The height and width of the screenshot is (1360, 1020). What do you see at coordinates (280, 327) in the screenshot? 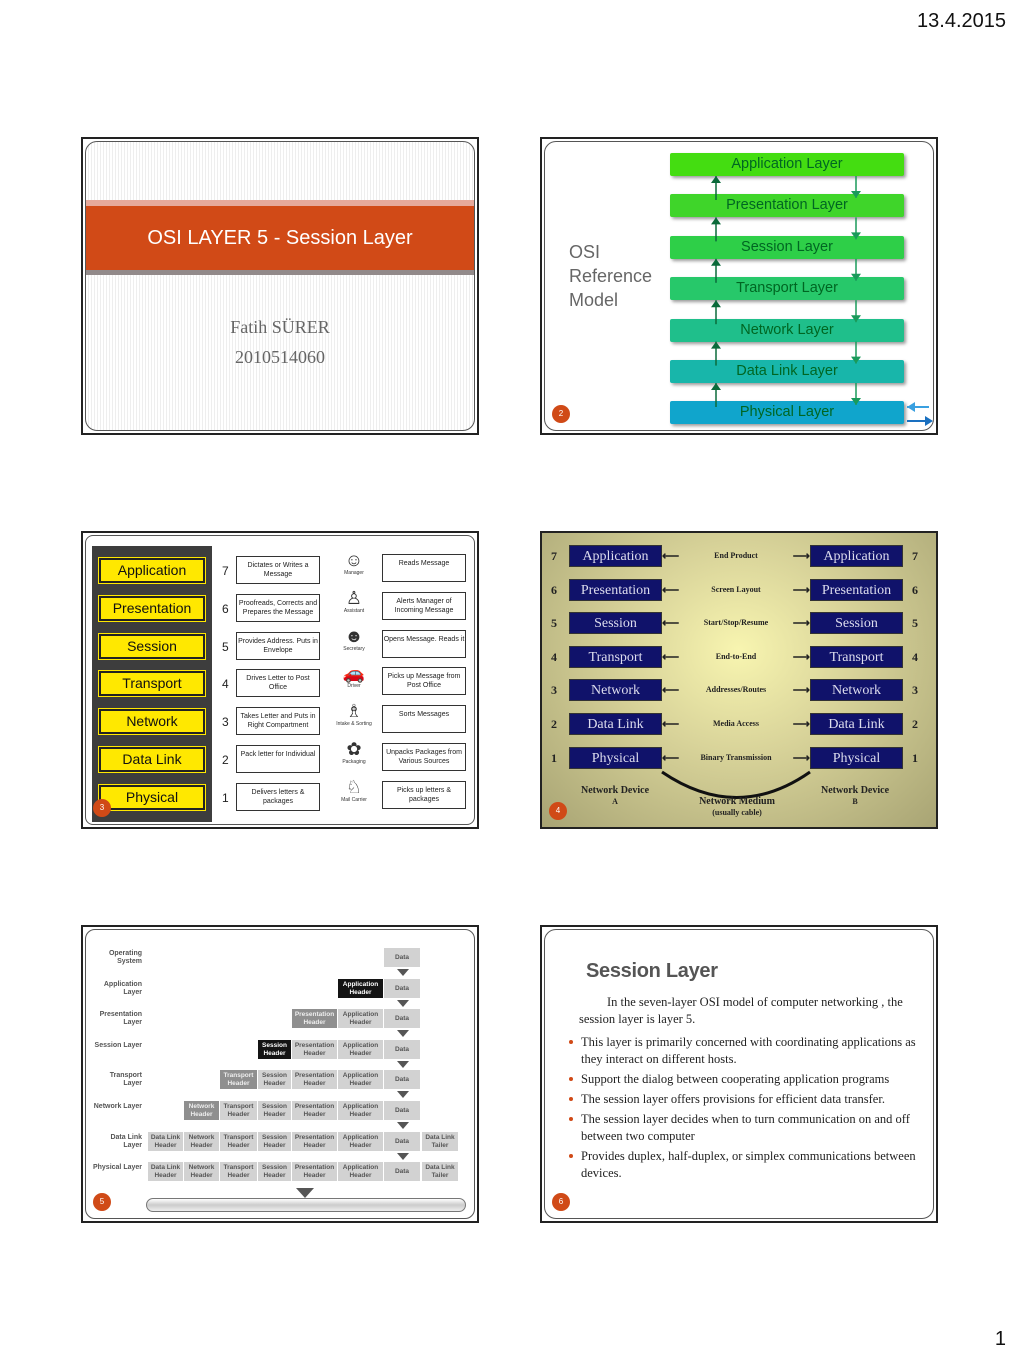
I see `author-name: Fatih SÜRER` at bounding box center [280, 327].